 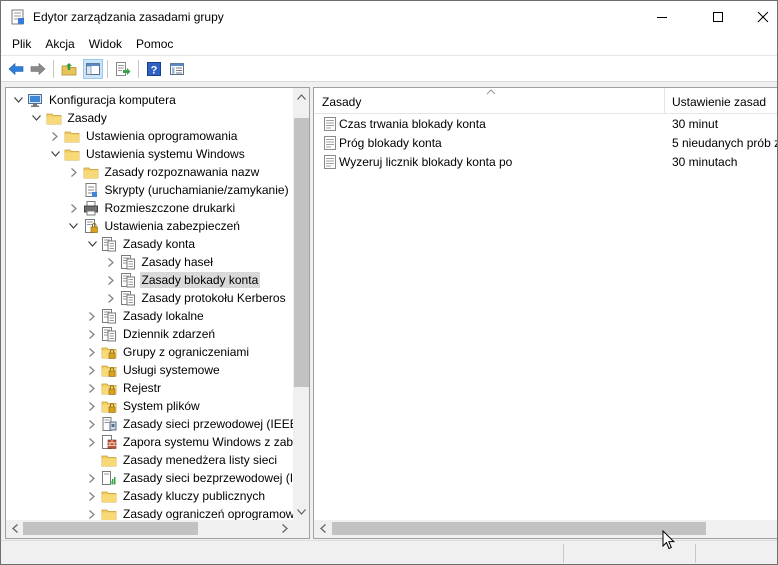 I want to click on up-level-button, so click(x=69, y=69).